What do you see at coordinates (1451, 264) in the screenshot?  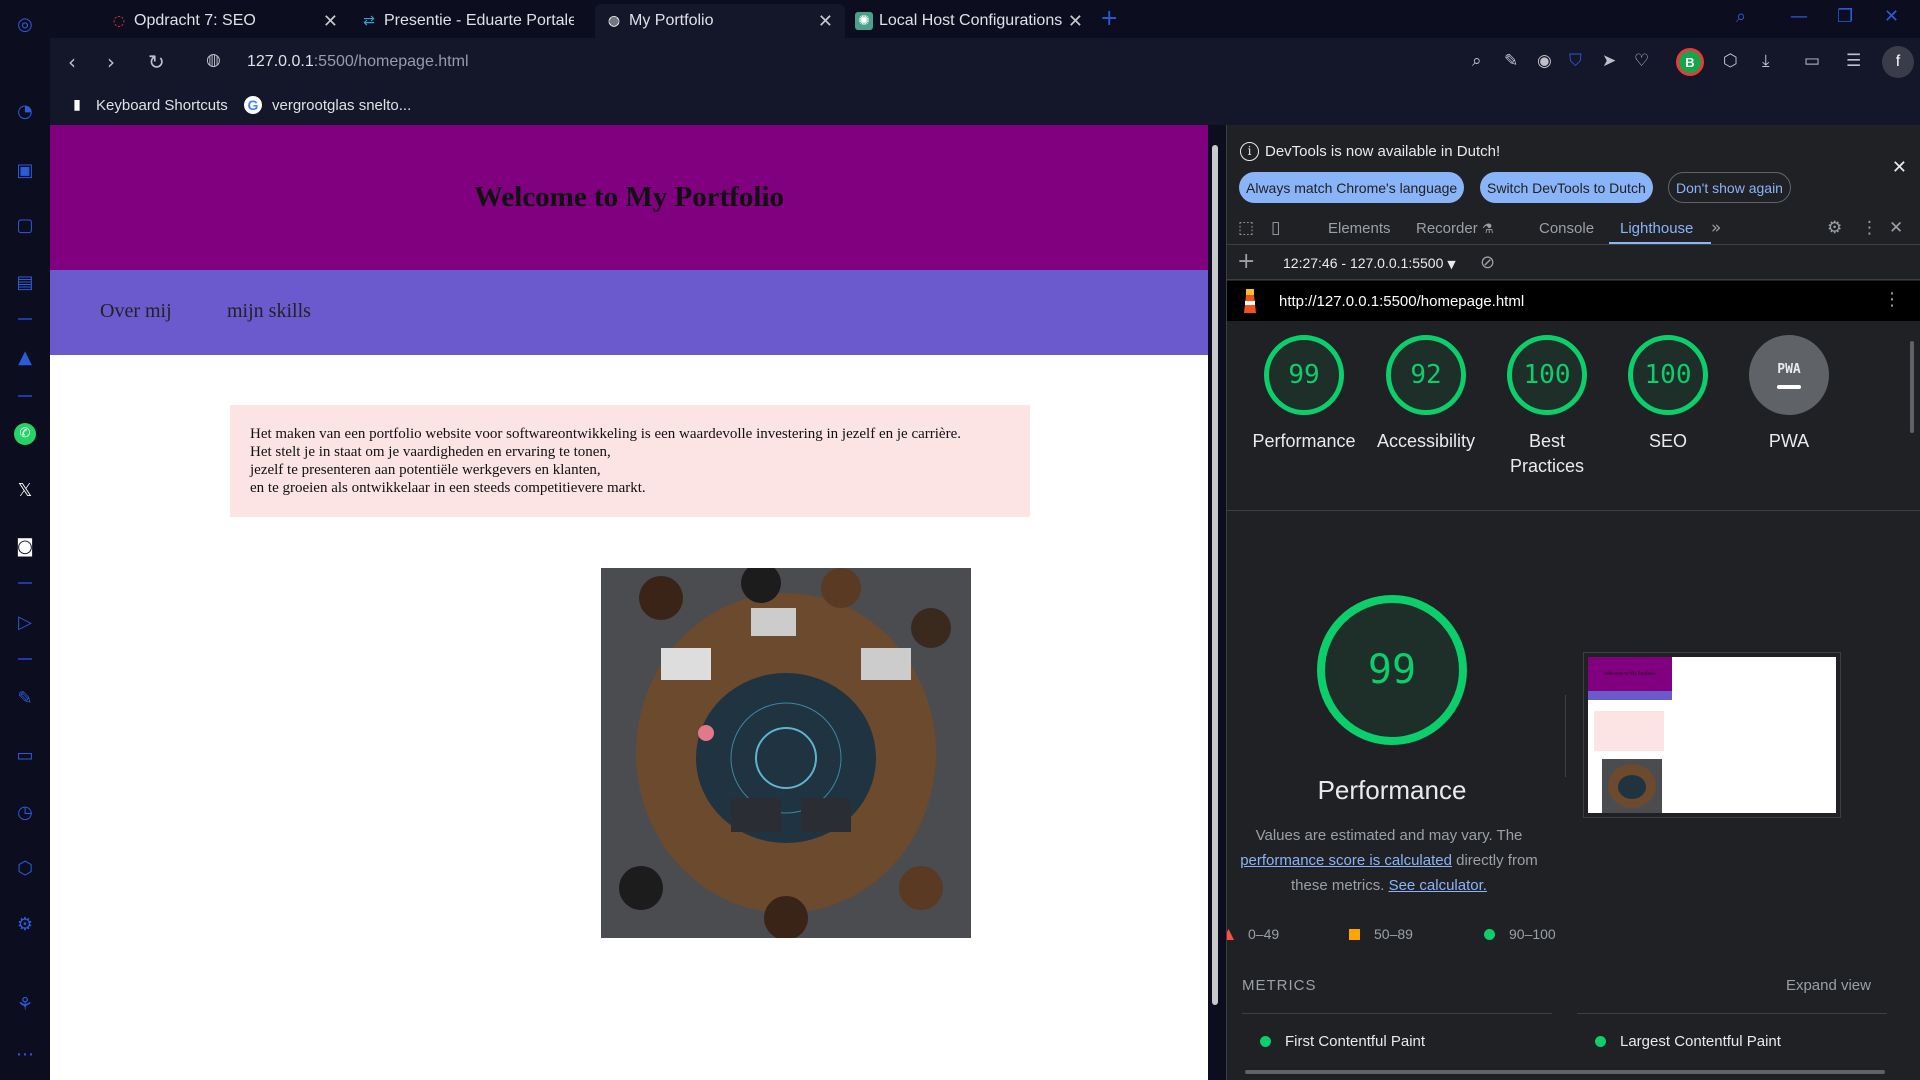 I see `dropdown-caret-icon: ▼` at bounding box center [1451, 264].